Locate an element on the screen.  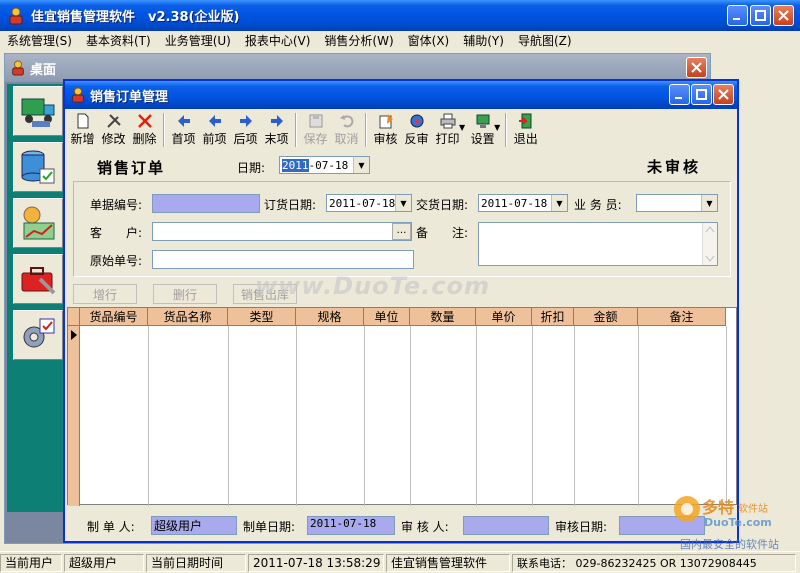
col-header: 类型 is located at coordinates (262, 317).